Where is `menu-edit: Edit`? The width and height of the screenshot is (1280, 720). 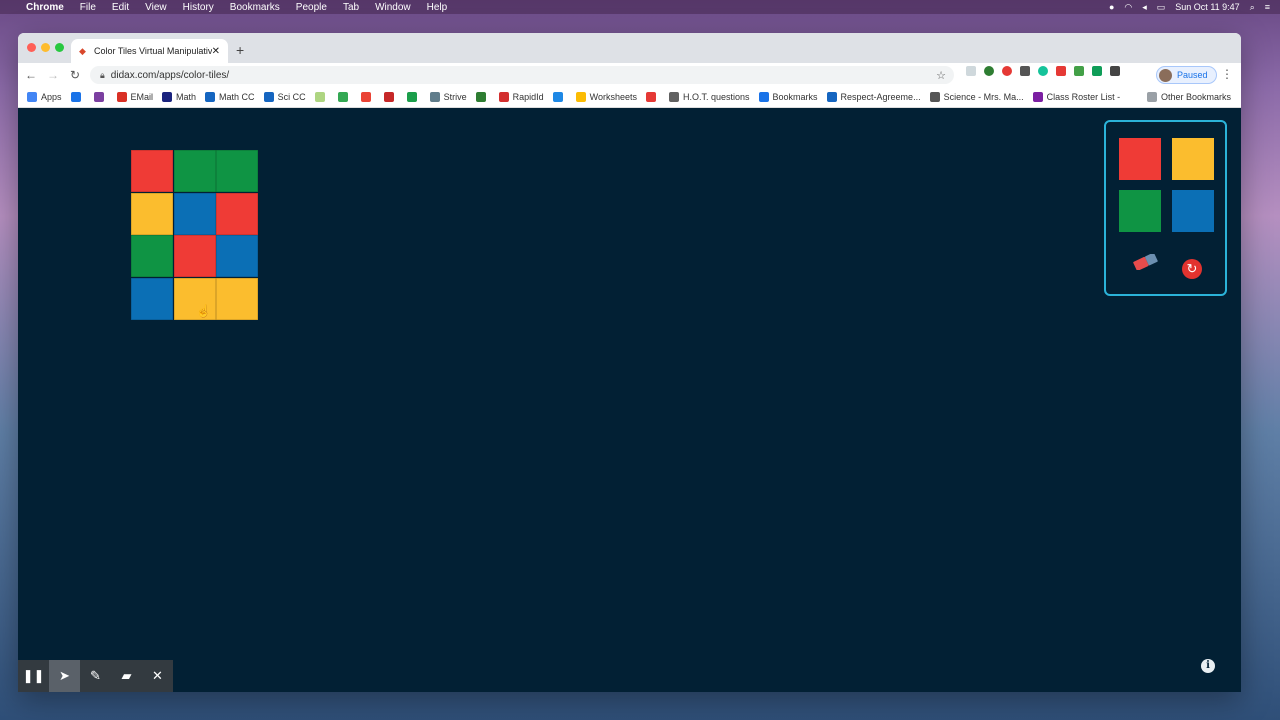 menu-edit: Edit is located at coordinates (120, 7).